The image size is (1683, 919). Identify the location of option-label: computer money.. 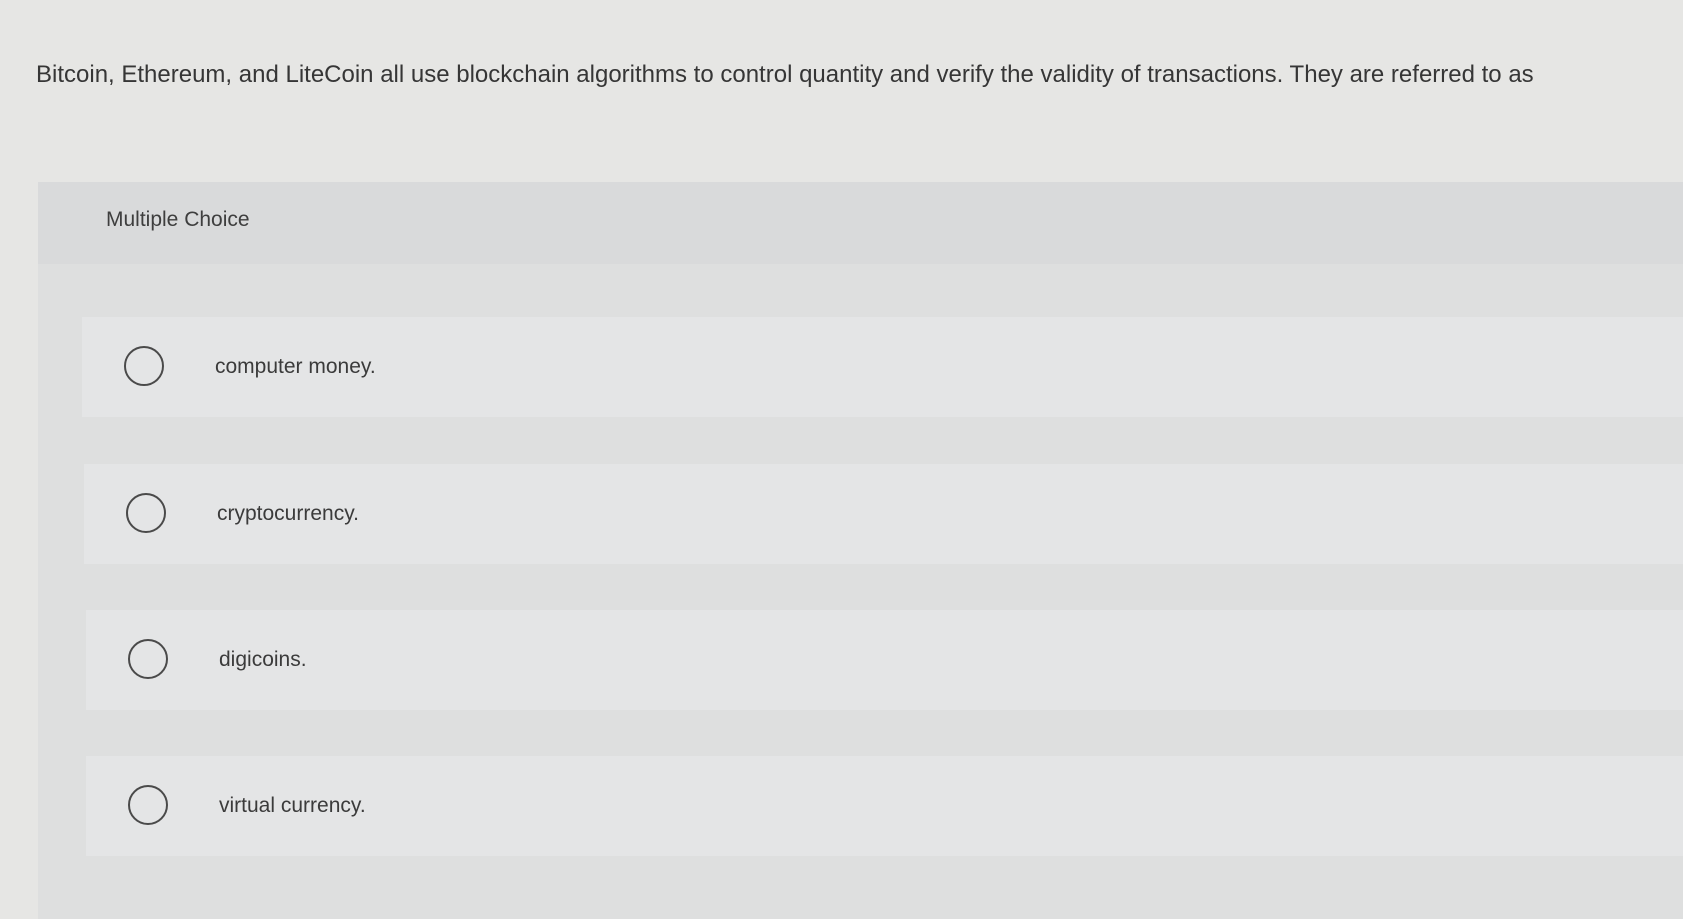
(295, 366).